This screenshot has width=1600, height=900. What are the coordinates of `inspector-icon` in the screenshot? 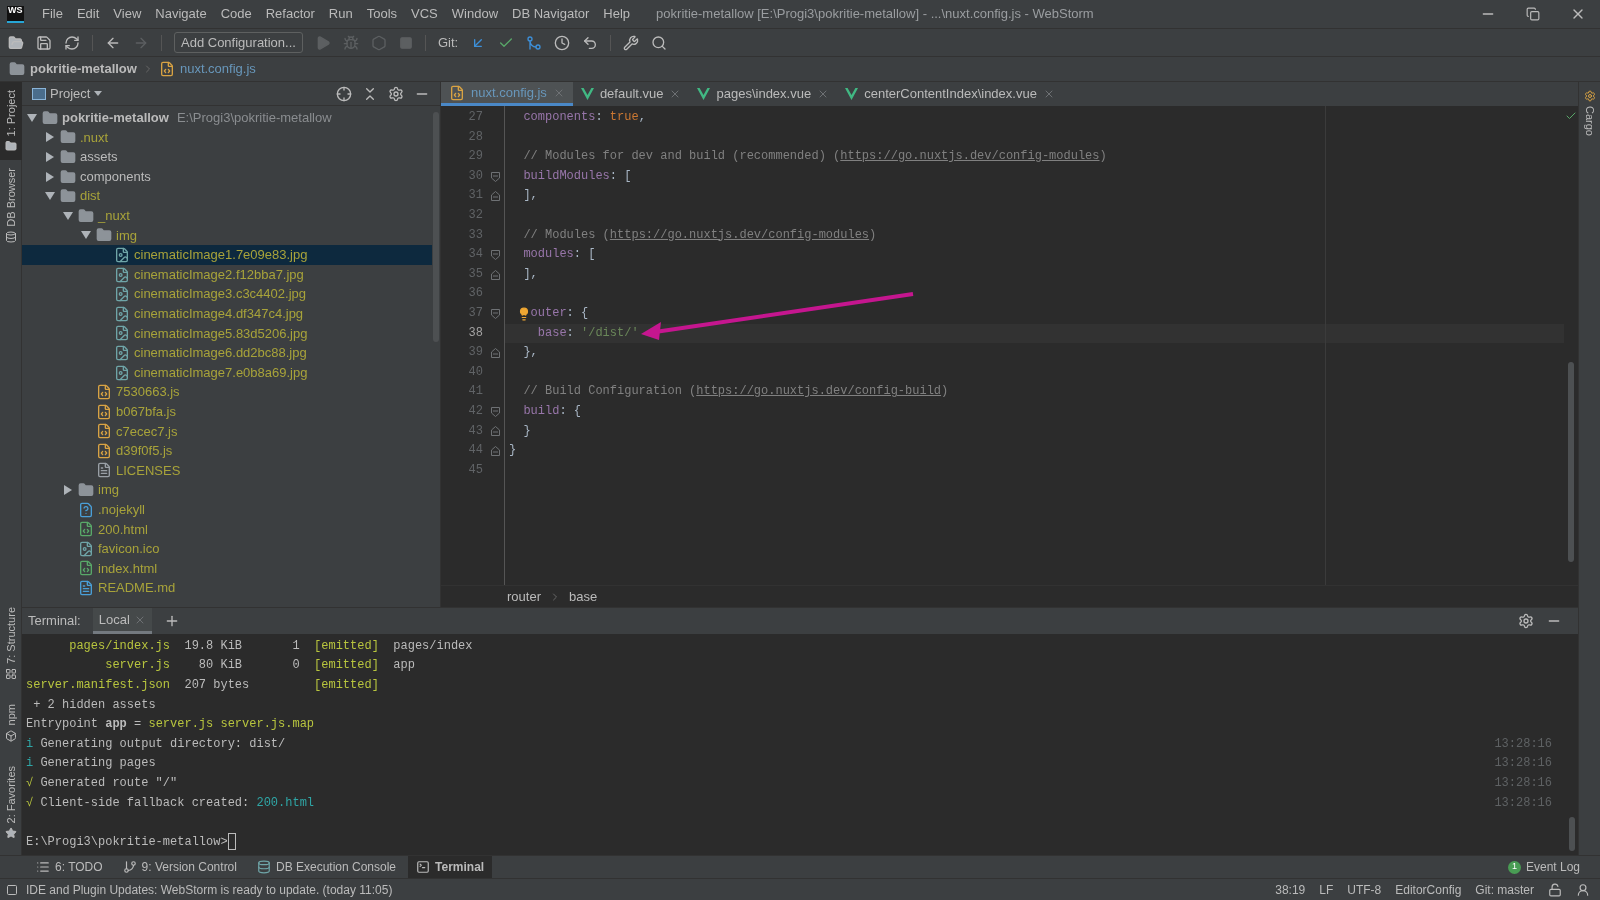 It's located at (1583, 889).